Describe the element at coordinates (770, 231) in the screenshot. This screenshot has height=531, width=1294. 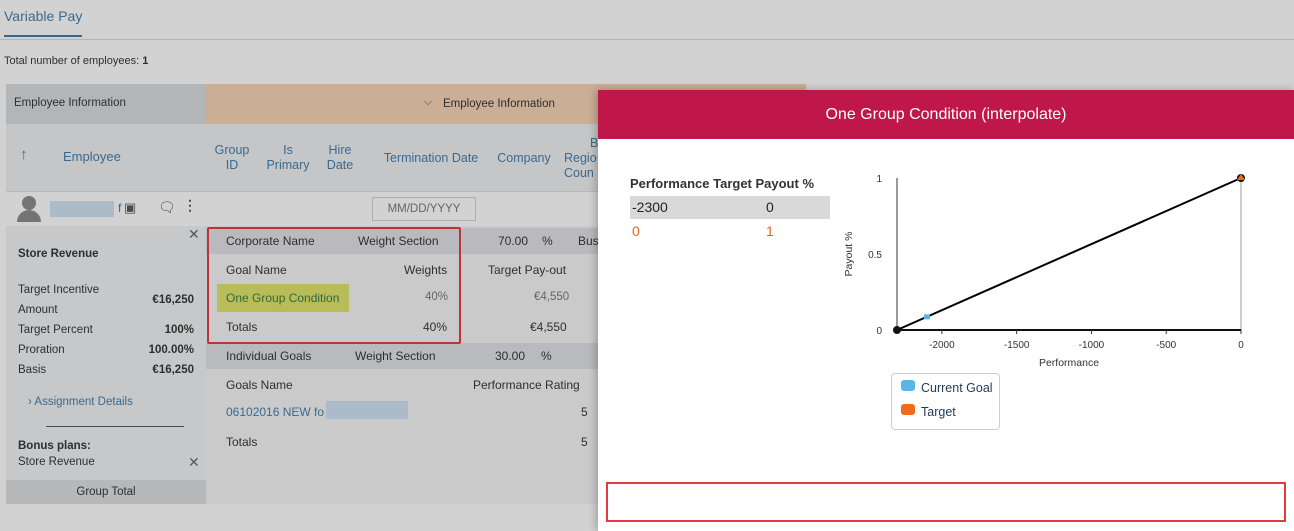
I see `table-cell-payout: 1` at that location.